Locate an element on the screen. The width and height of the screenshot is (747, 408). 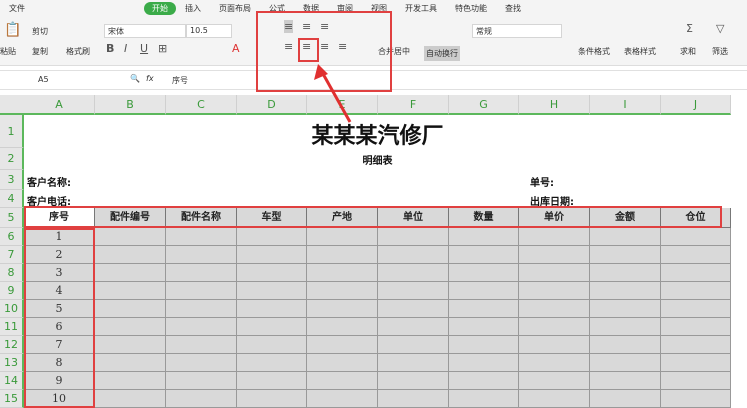
header-row-highlight-box is located at coordinates (373, 217).